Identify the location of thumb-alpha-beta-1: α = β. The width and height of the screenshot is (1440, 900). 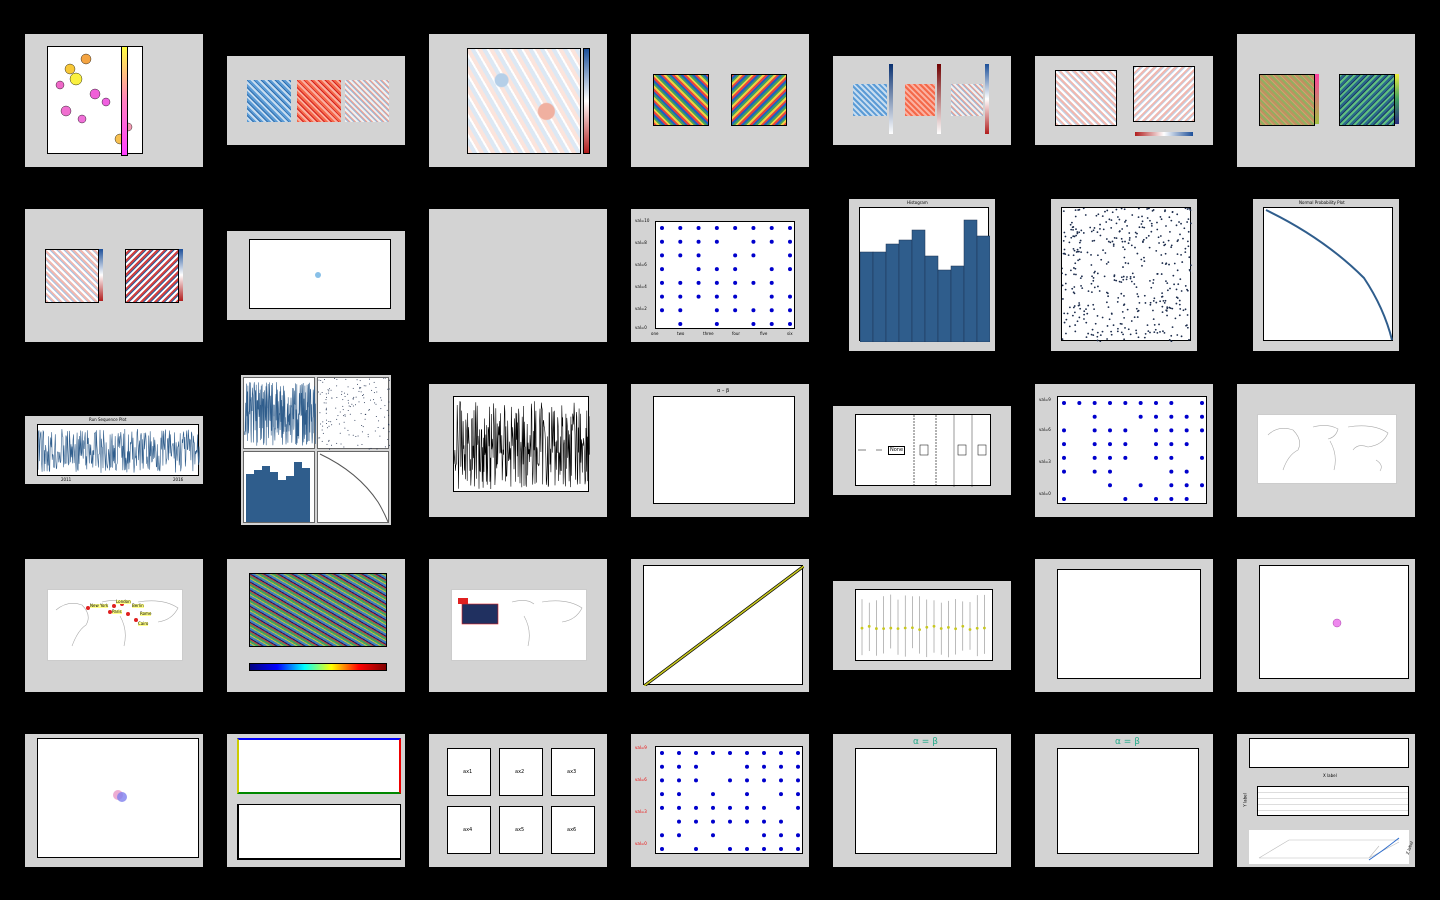
(922, 800).